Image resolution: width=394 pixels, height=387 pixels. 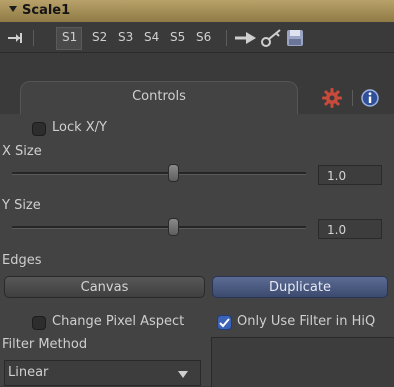 I want to click on x-size-label: X Size, so click(x=22, y=151).